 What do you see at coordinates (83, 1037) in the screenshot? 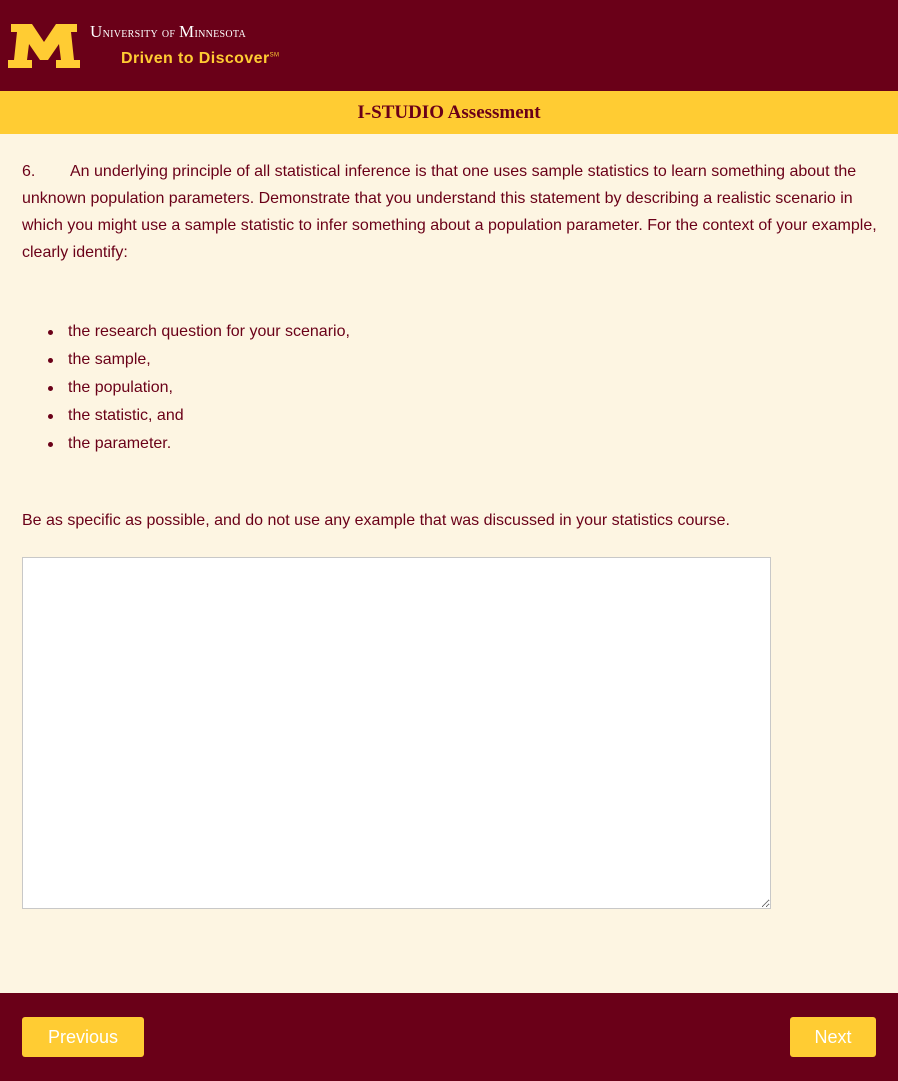
I see `previous-button: Previous` at bounding box center [83, 1037].